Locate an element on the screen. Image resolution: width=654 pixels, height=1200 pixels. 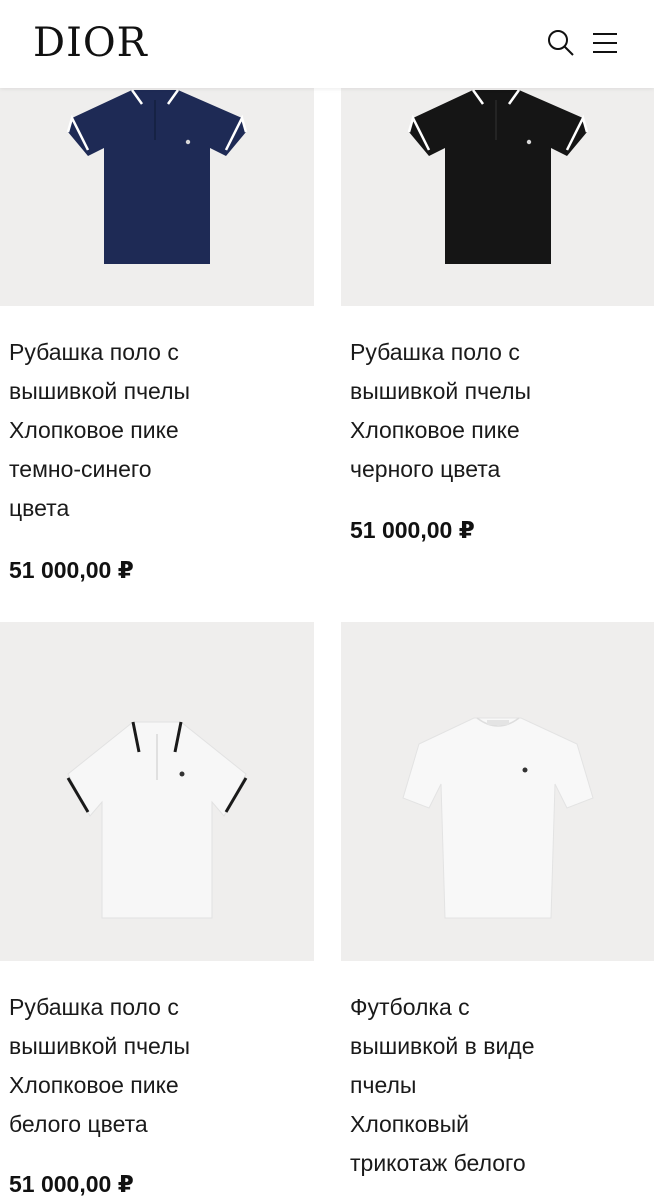
dior-logo: DIOR is located at coordinates (90, 43).